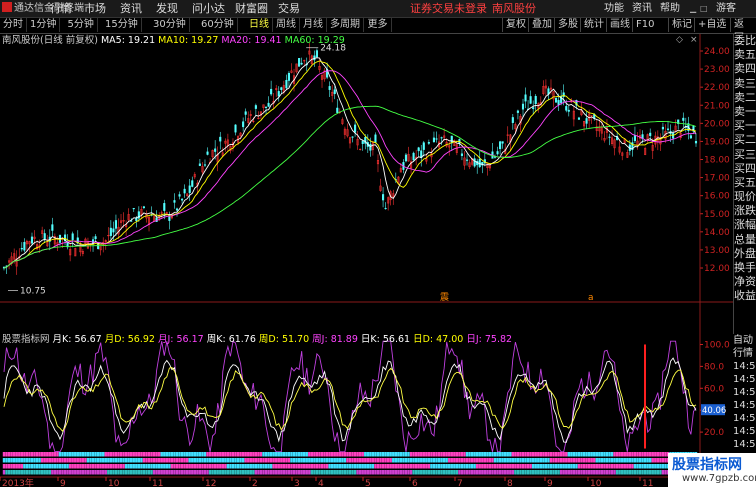  Describe the element at coordinates (170, 25) in the screenshot. I see `period-4: 30分钟` at that location.